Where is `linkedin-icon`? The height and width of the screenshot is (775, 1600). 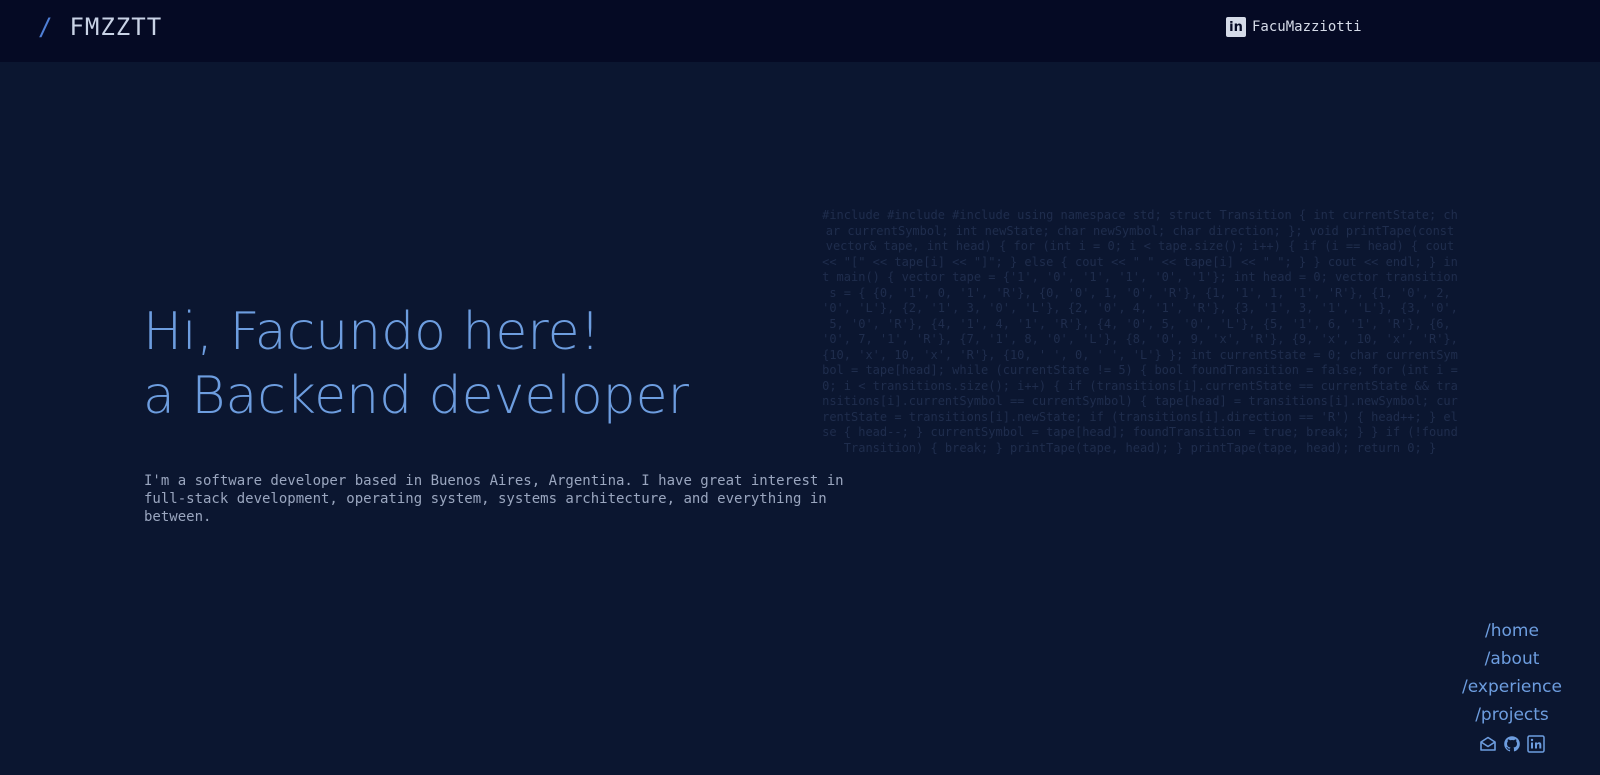 linkedin-icon is located at coordinates (1536, 744).